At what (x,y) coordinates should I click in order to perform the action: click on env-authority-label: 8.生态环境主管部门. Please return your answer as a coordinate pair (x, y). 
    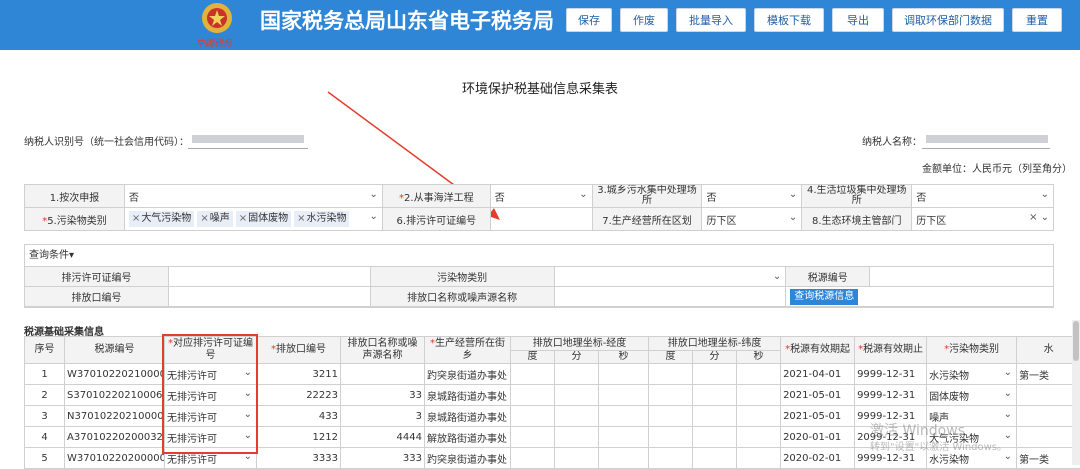
    Looking at the image, I should click on (857, 219).